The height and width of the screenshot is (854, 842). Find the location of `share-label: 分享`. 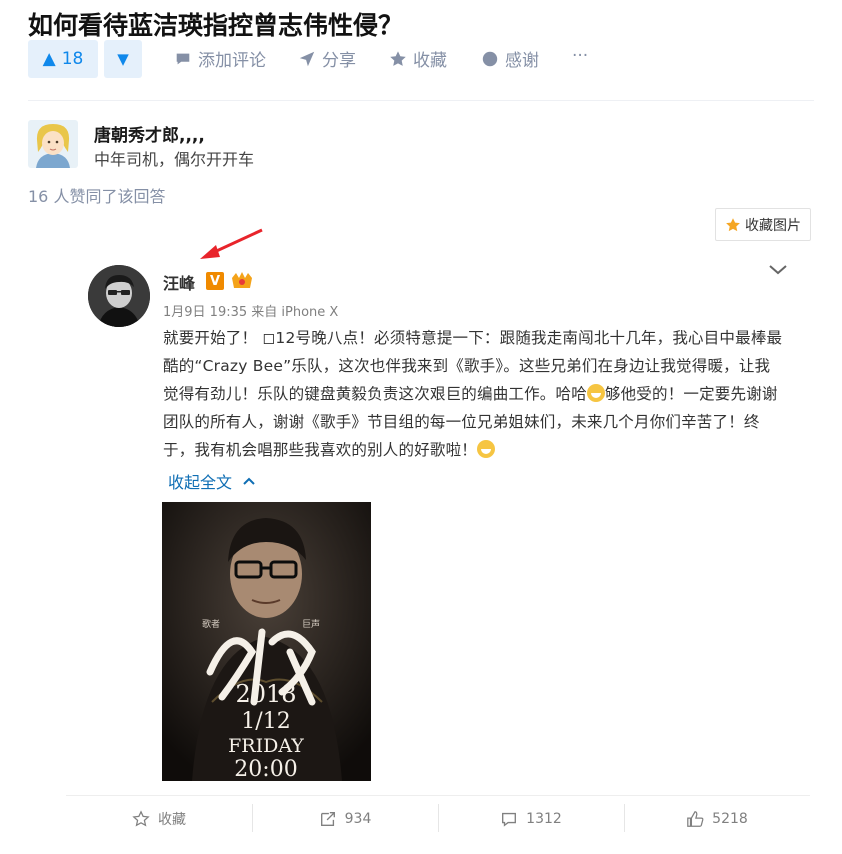

share-label: 分享 is located at coordinates (339, 61).